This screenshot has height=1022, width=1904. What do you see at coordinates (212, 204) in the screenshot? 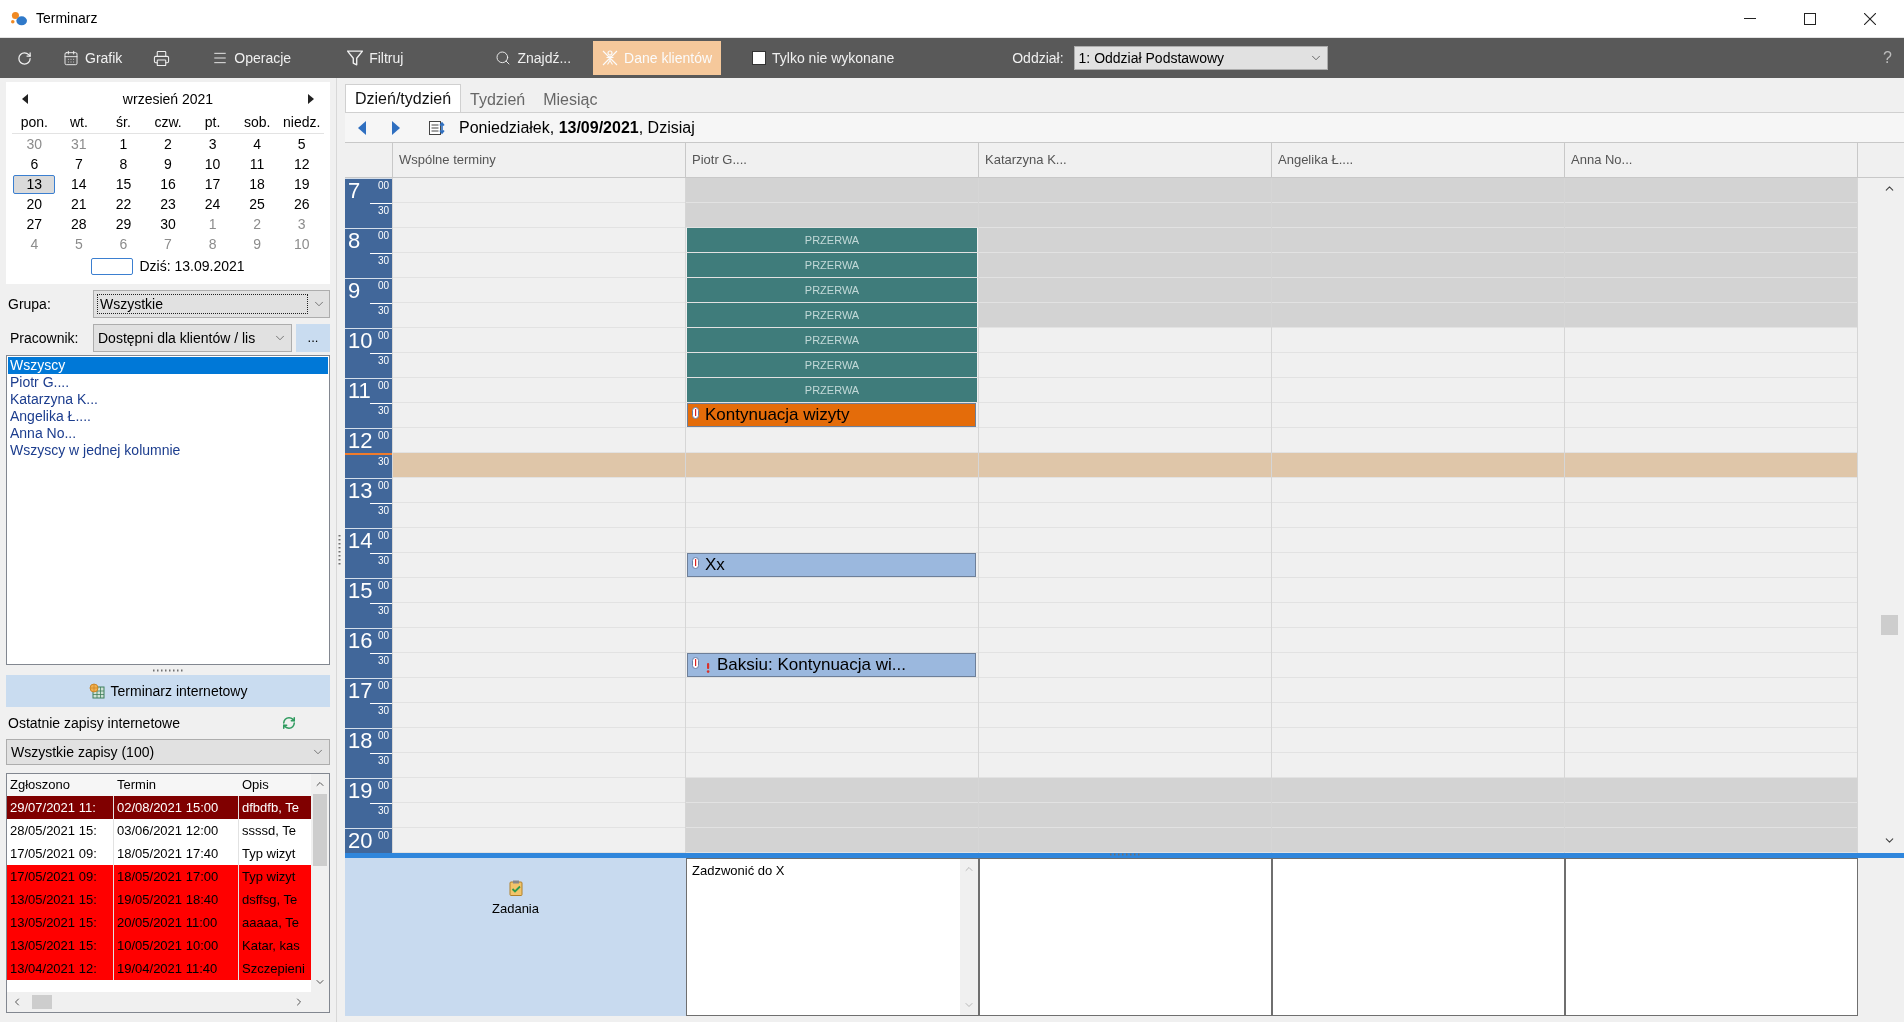
I see `day-button: 24` at bounding box center [212, 204].